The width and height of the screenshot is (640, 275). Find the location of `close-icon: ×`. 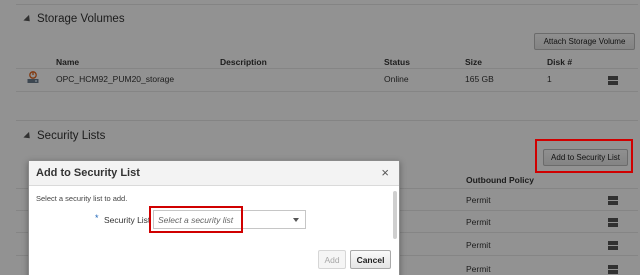

close-icon: × is located at coordinates (385, 172).